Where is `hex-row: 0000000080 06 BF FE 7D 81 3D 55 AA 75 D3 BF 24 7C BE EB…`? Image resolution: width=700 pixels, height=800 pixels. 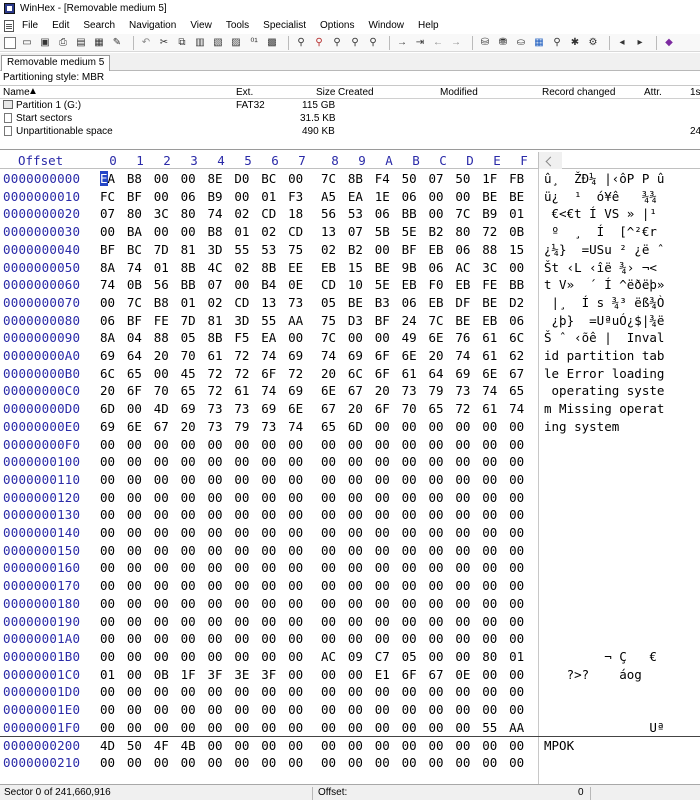
hex-row: 0000000080 06 BF FE 7D 81 3D 55 AA 75 D3 BF 24 7C BE EB… is located at coordinates (350, 321).